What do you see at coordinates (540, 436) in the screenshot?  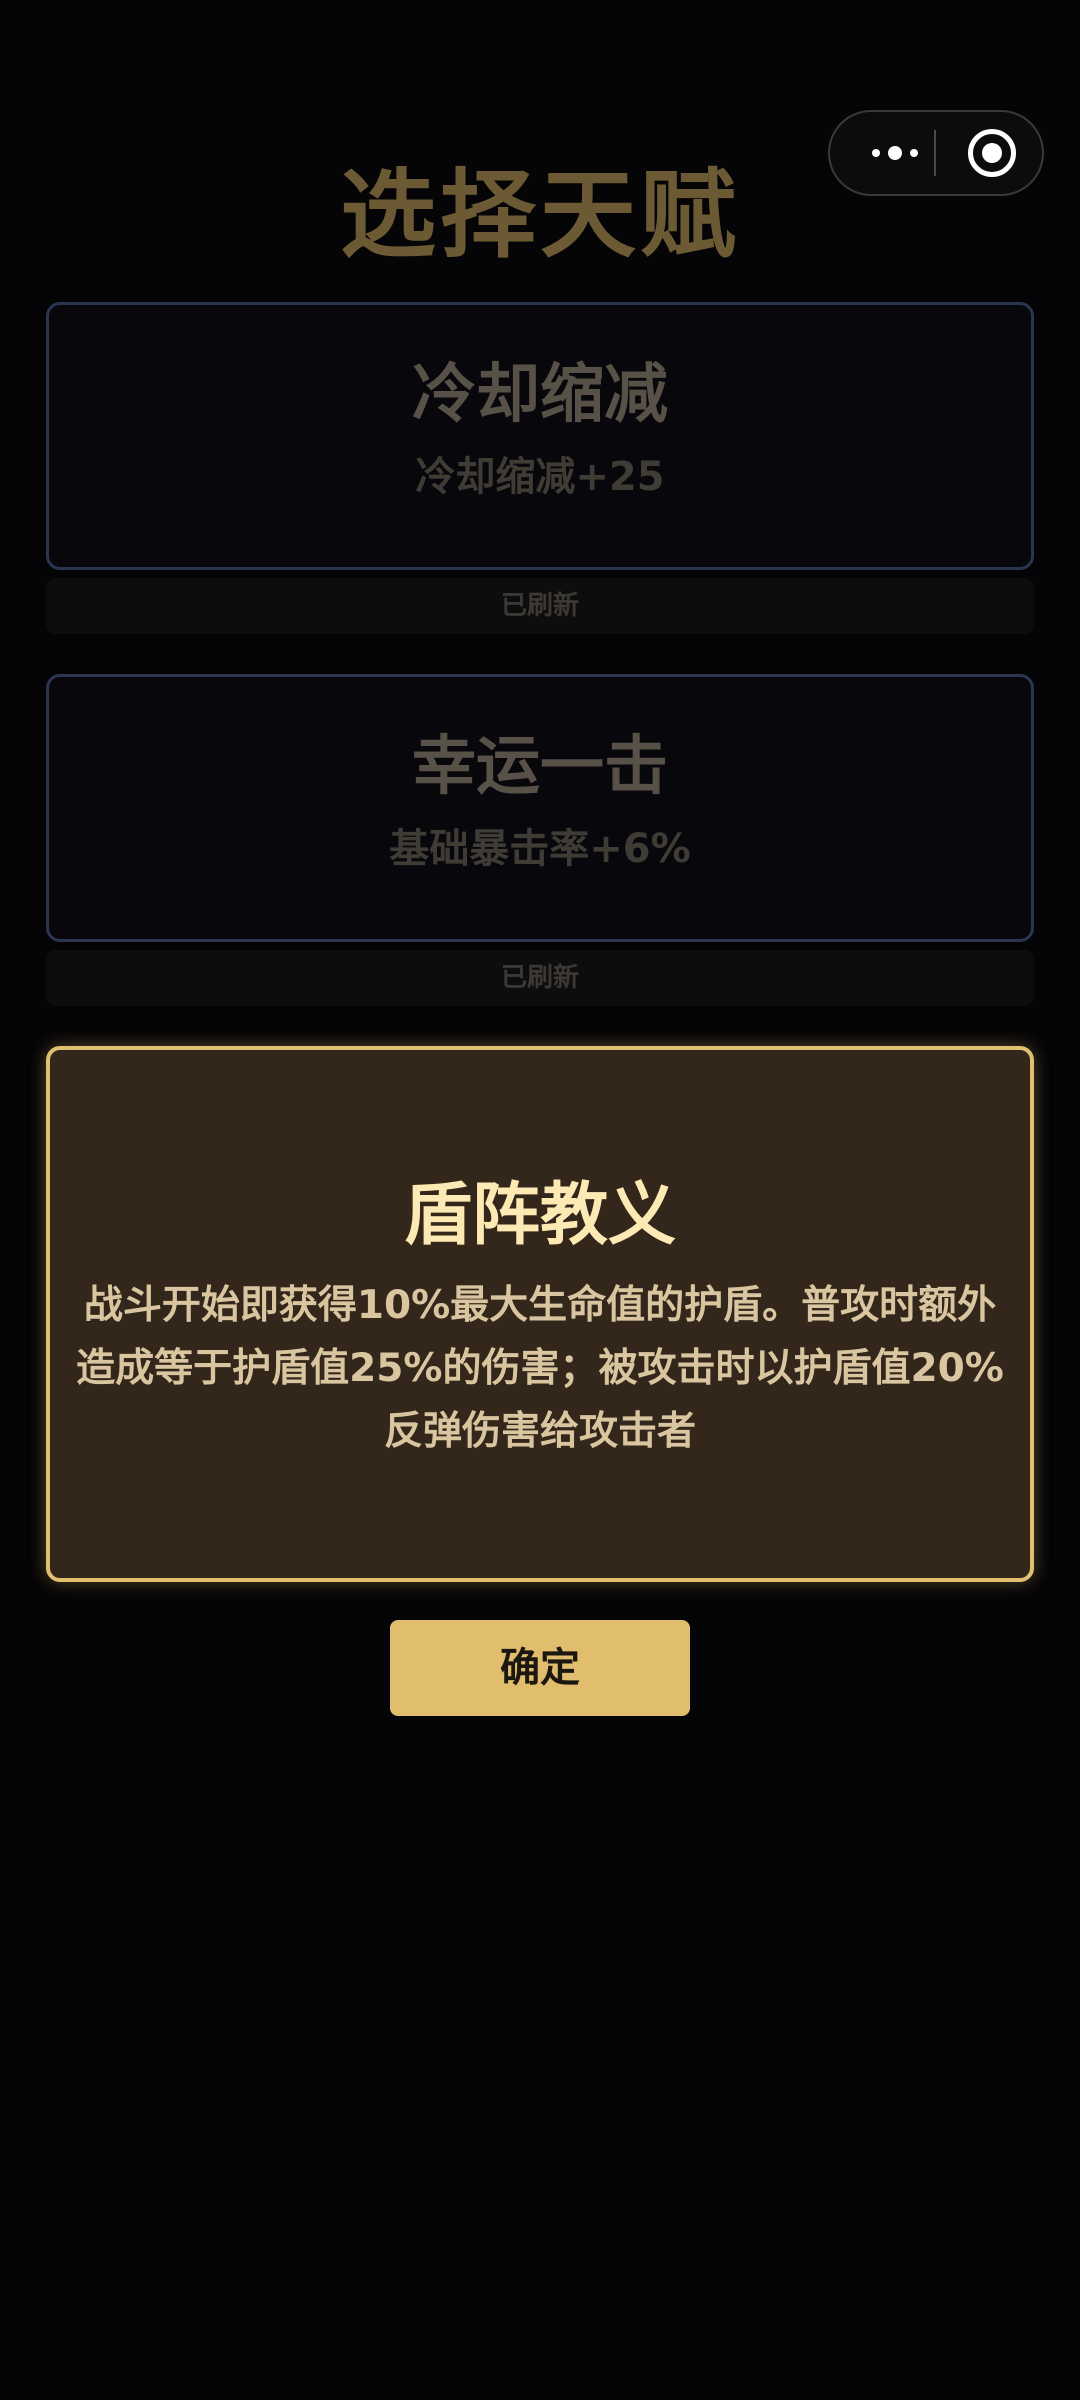 I see `talent-card-cooldown: 冷却缩减 冷却缩减+25` at bounding box center [540, 436].